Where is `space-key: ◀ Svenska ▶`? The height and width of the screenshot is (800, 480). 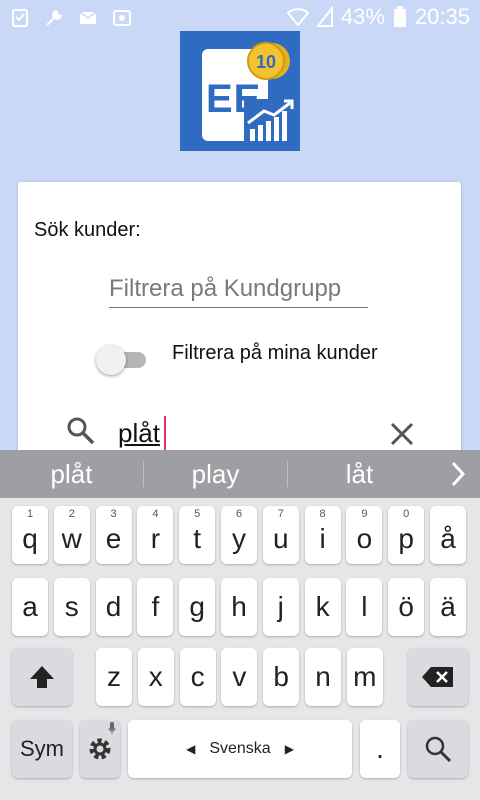
space-key: ◀ Svenska ▶ is located at coordinates (240, 749).